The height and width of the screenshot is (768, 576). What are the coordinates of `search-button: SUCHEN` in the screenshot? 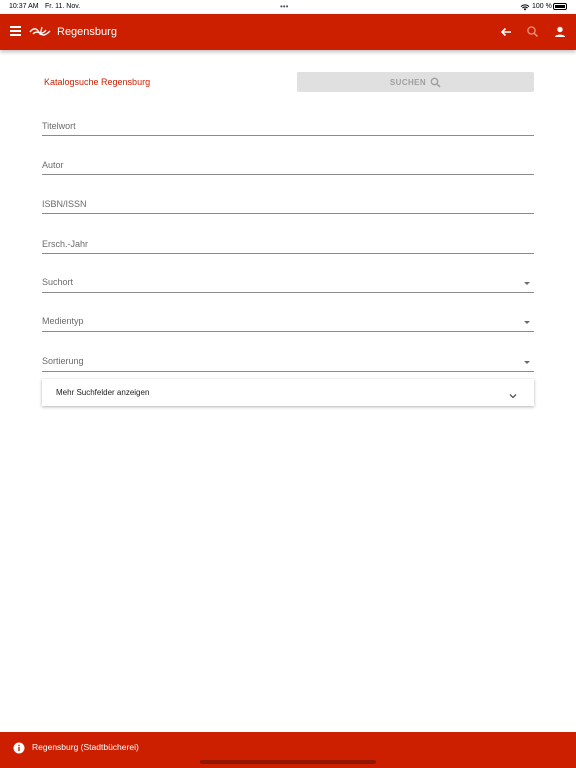 It's located at (415, 82).